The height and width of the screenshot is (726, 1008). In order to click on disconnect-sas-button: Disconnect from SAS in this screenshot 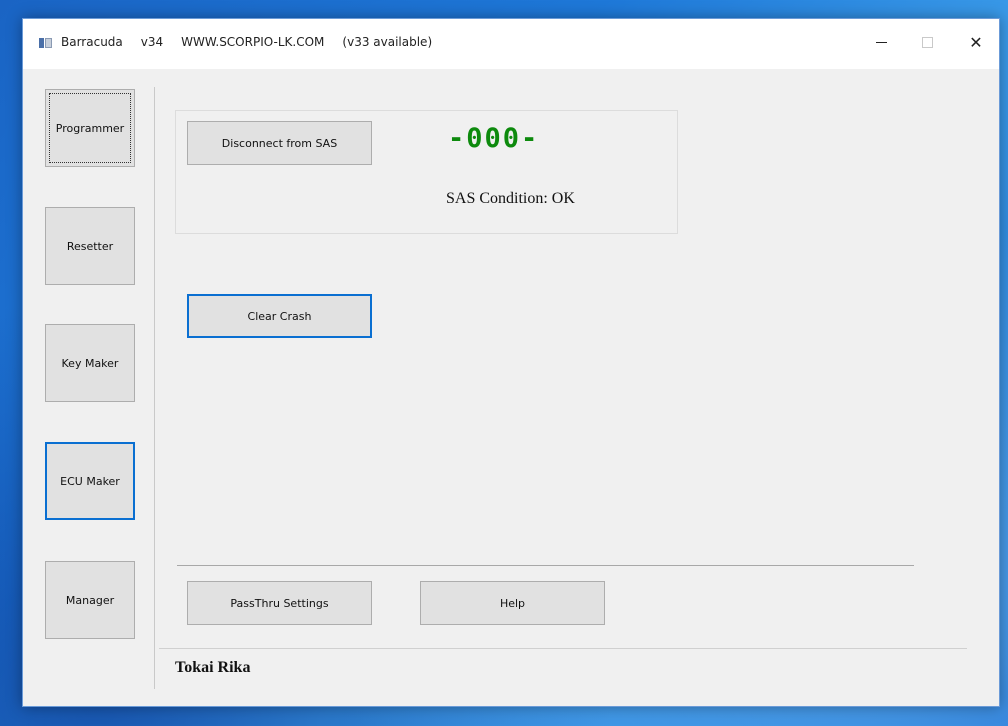, I will do `click(279, 143)`.